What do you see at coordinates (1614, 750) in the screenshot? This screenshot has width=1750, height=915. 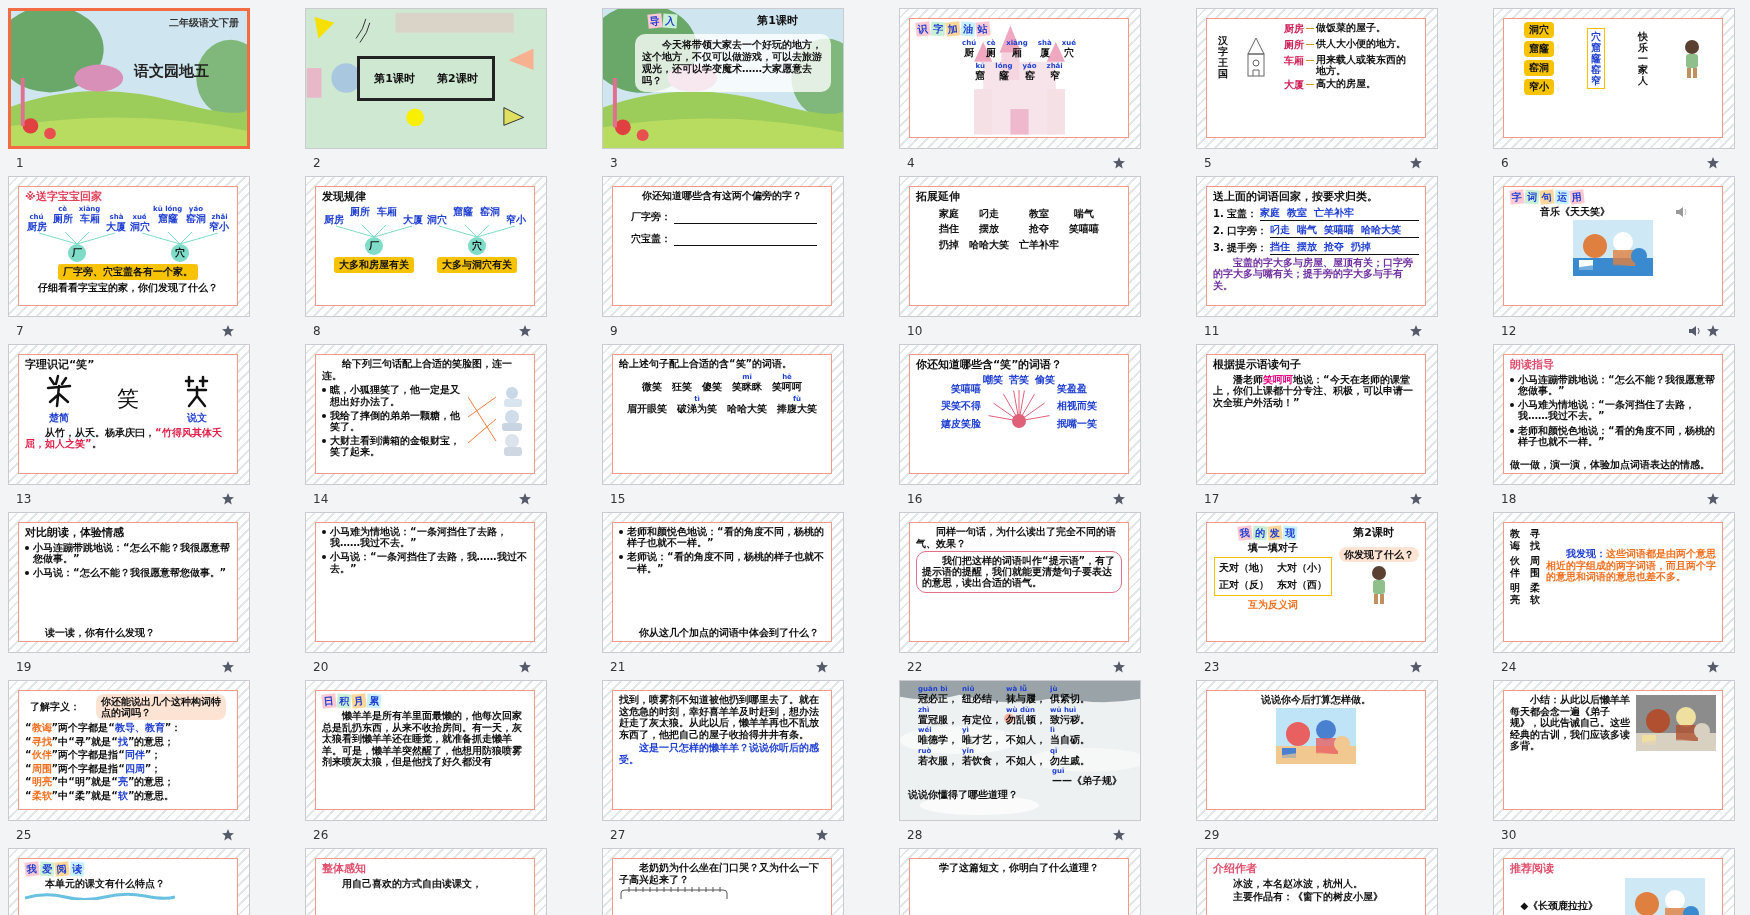 I see `slide-thumbnail: 小结：从此以后懒羊羊每天都会念一遍《弟子规》，以此告诫自己。这些经典的古训，我们应该多读多背。` at bounding box center [1614, 750].